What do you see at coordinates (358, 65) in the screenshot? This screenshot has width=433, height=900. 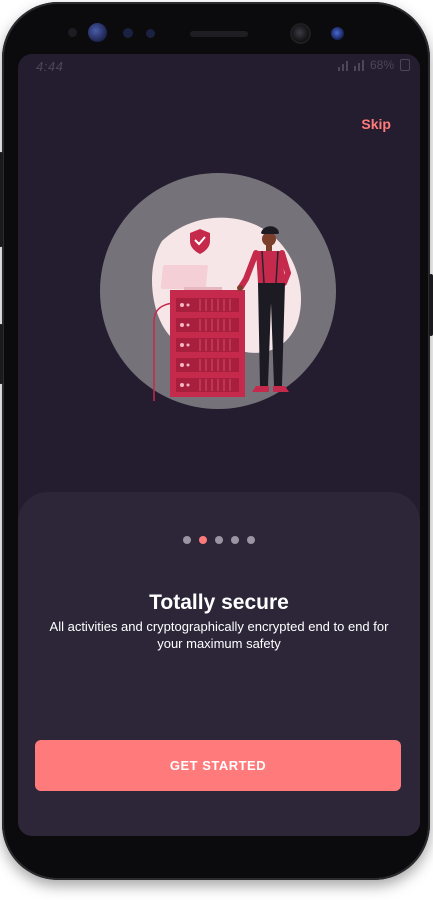 I see `wifi-signal-icon` at bounding box center [358, 65].